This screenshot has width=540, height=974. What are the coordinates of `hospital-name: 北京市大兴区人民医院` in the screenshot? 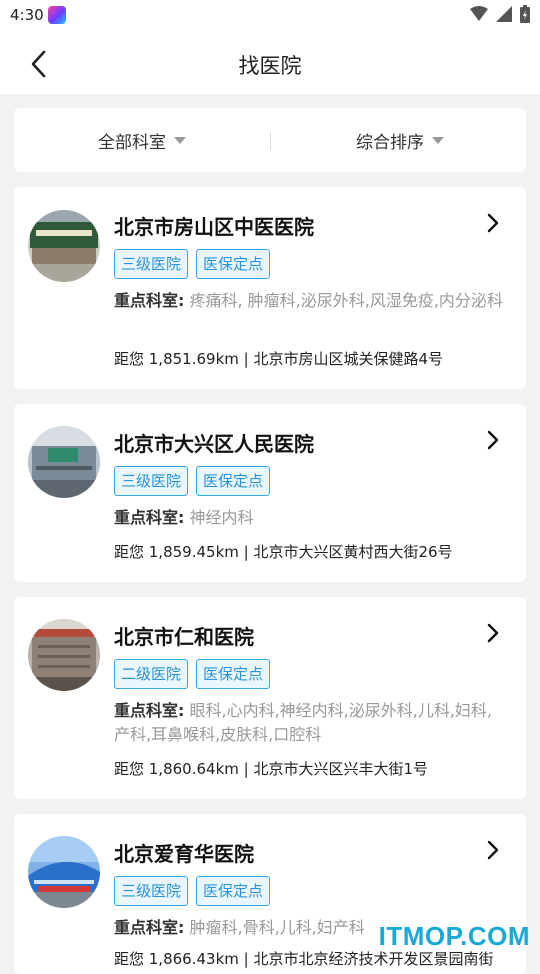 It's located at (214, 444).